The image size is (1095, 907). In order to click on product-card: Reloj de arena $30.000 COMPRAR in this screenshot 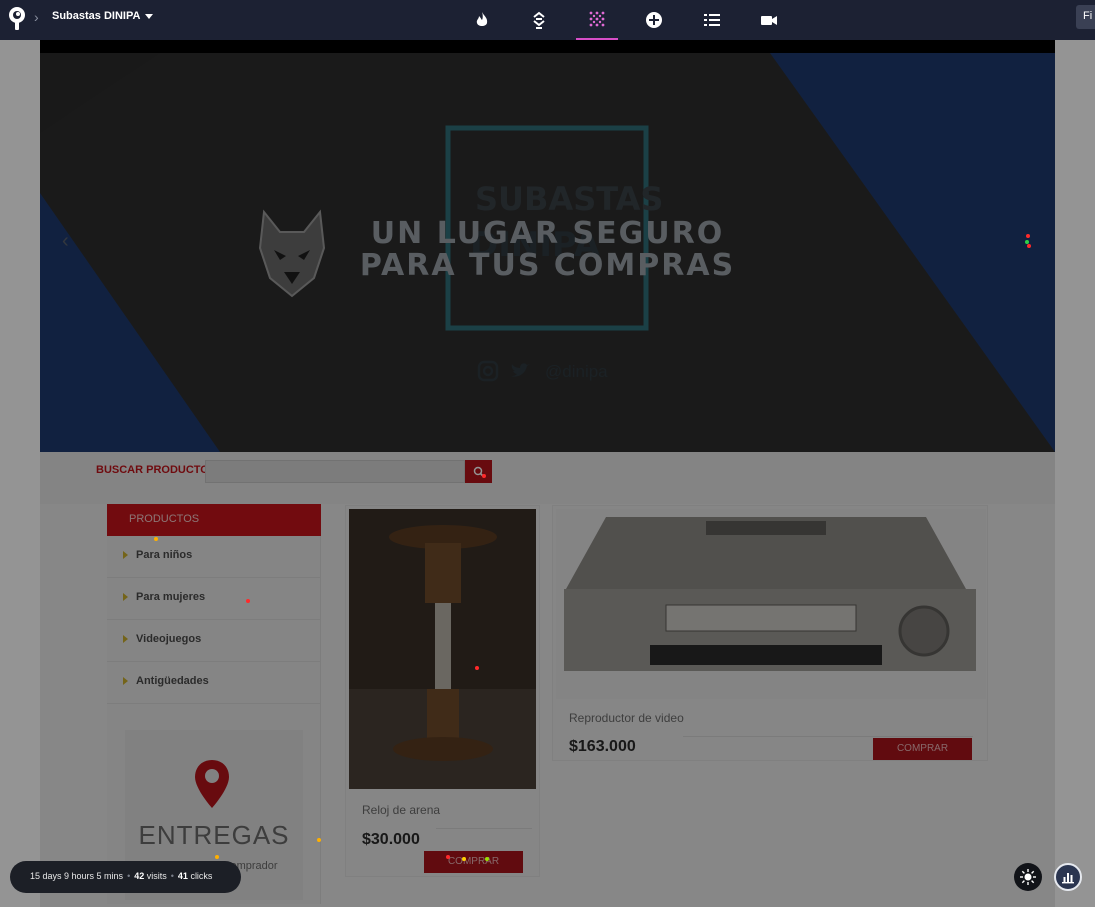, I will do `click(442, 691)`.